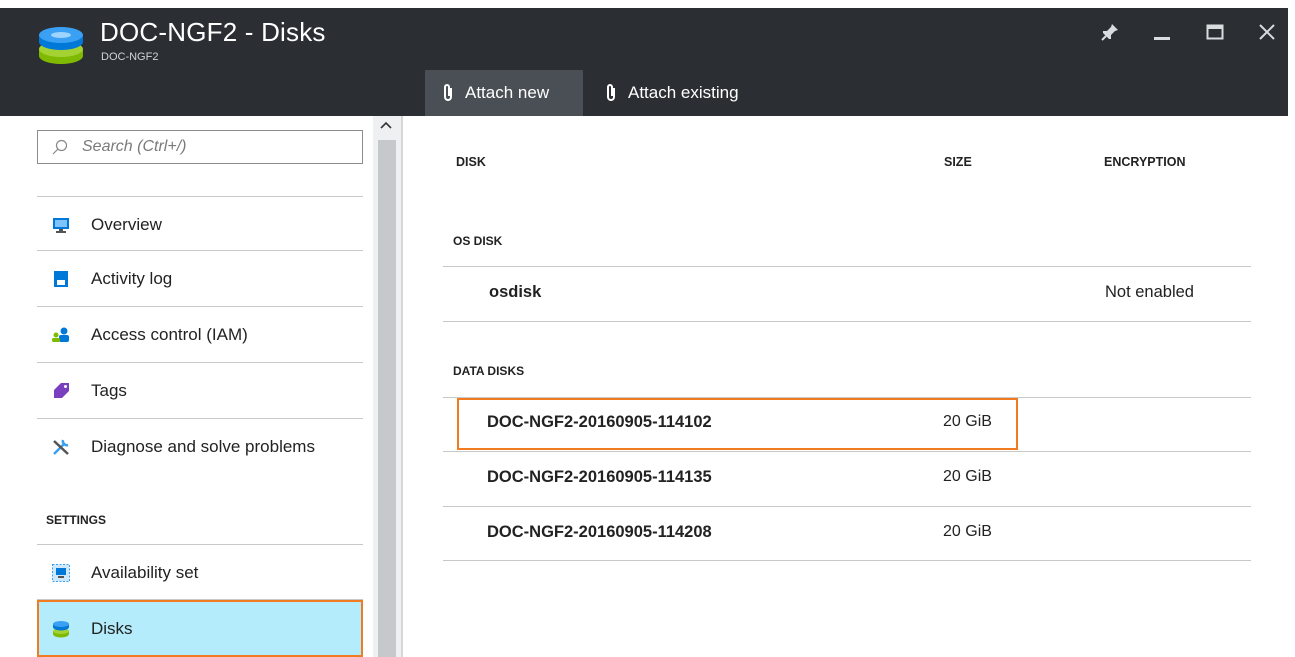 The image size is (1295, 657). I want to click on sidebar-item-diagnose: Diagnose and solve problems, so click(200, 447).